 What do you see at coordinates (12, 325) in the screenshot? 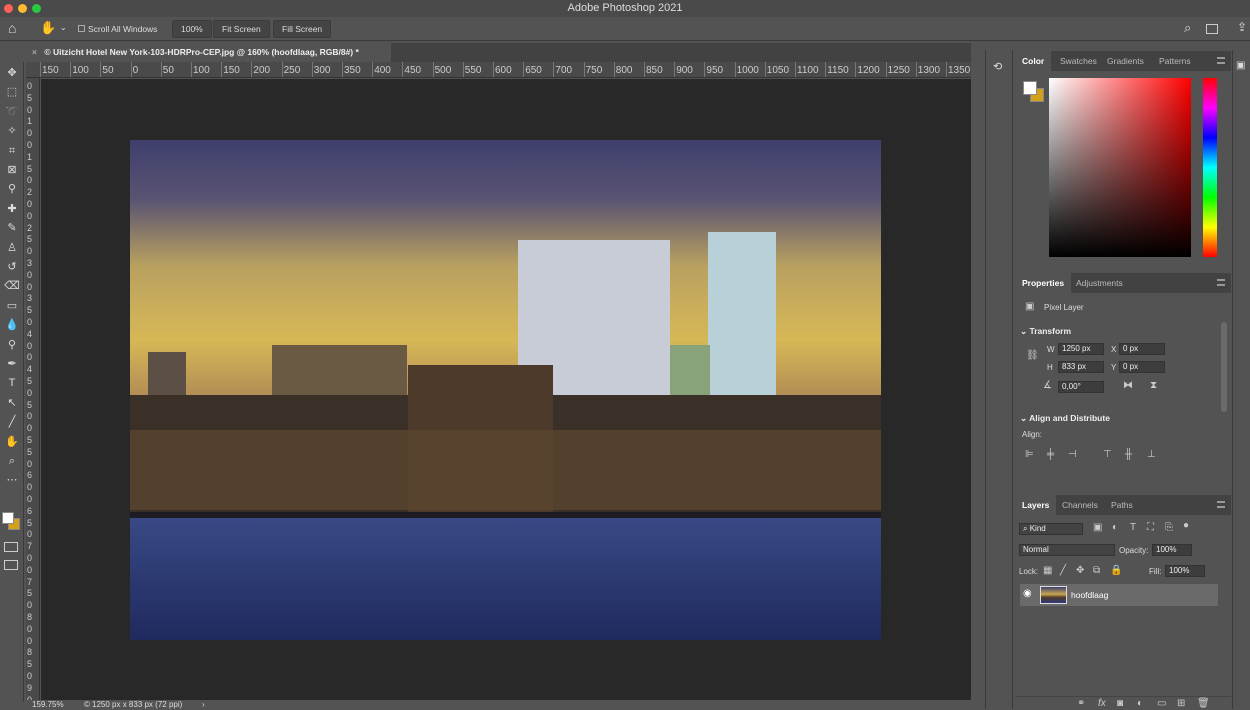
I see `blur-tool-icon: 💧` at bounding box center [12, 325].